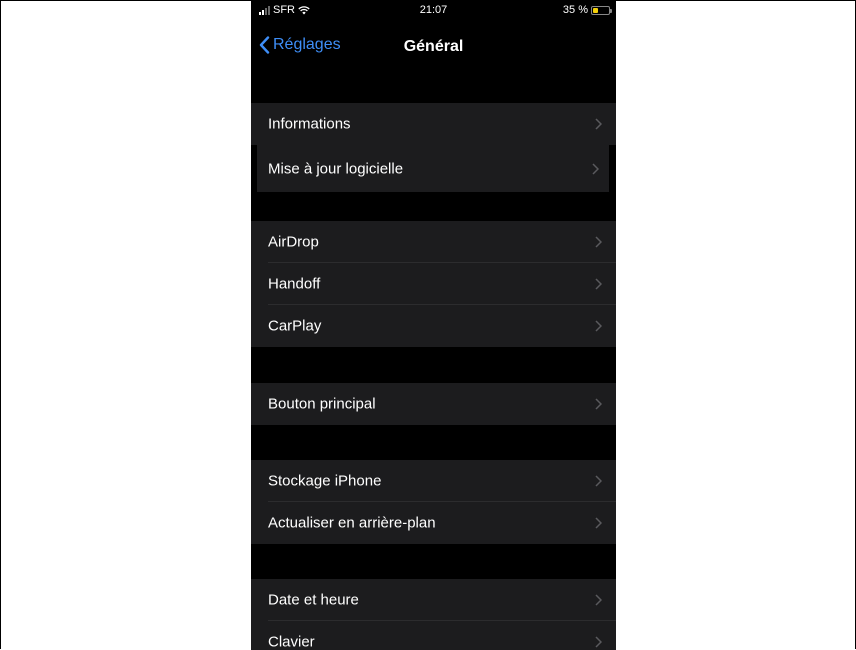 This screenshot has width=856, height=650. I want to click on list-item-clavier: Clavier, so click(433, 635).